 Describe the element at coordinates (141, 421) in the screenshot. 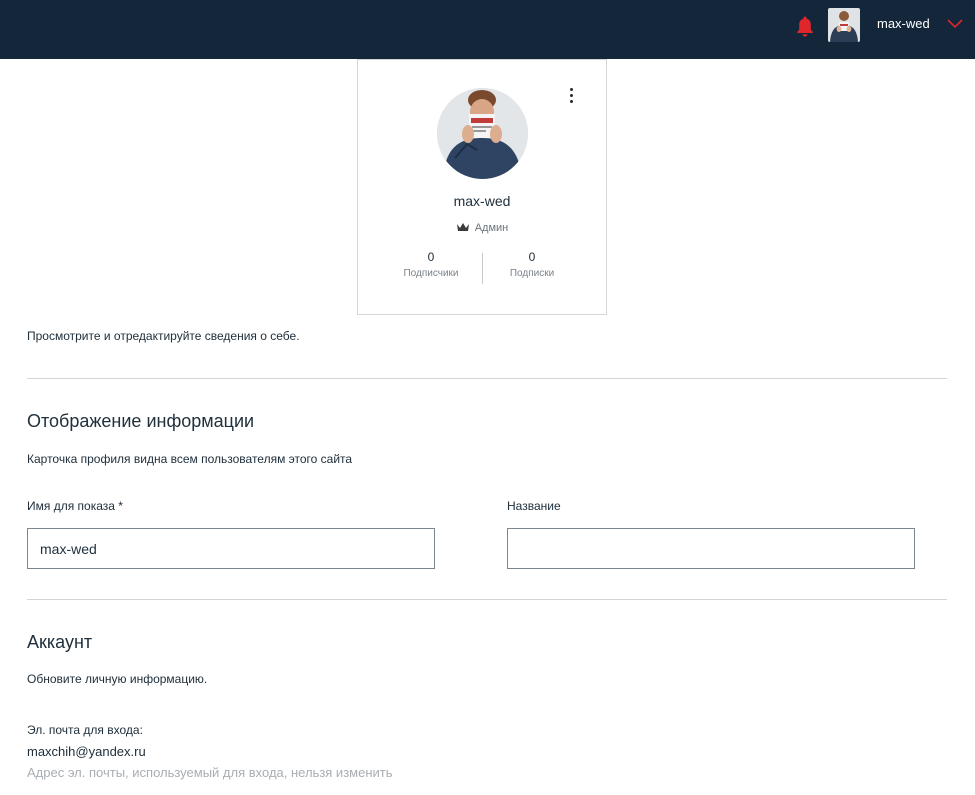

I see `display-section-title: Отображение информации` at that location.